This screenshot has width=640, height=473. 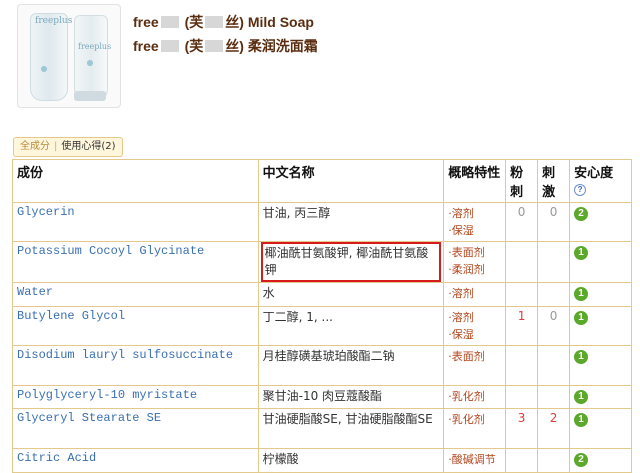 I want to click on header-acne: 粉刺, so click(x=522, y=181).